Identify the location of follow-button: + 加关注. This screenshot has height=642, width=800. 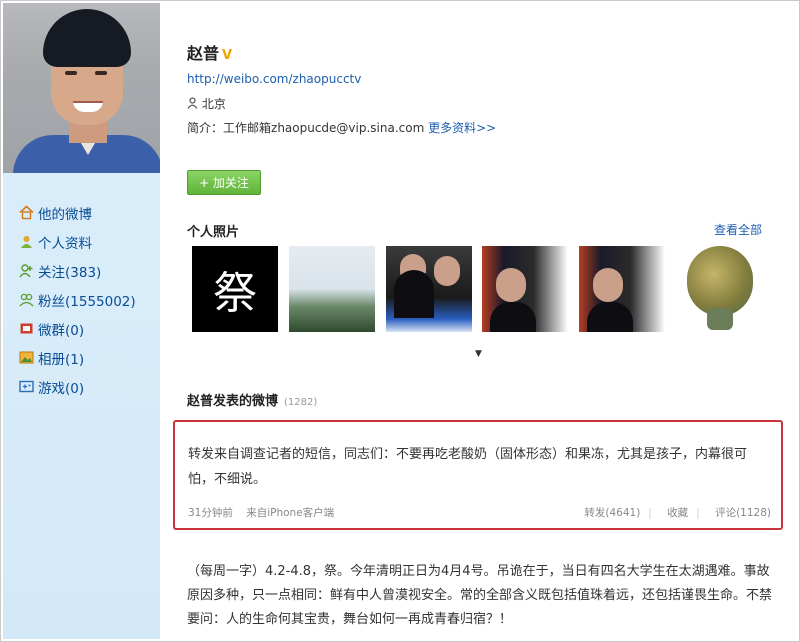
(224, 182).